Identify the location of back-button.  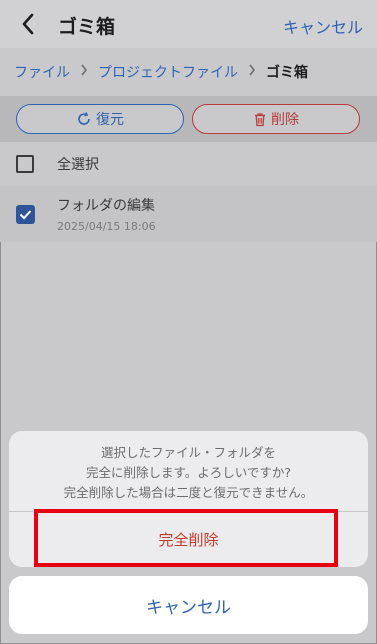
(28, 24).